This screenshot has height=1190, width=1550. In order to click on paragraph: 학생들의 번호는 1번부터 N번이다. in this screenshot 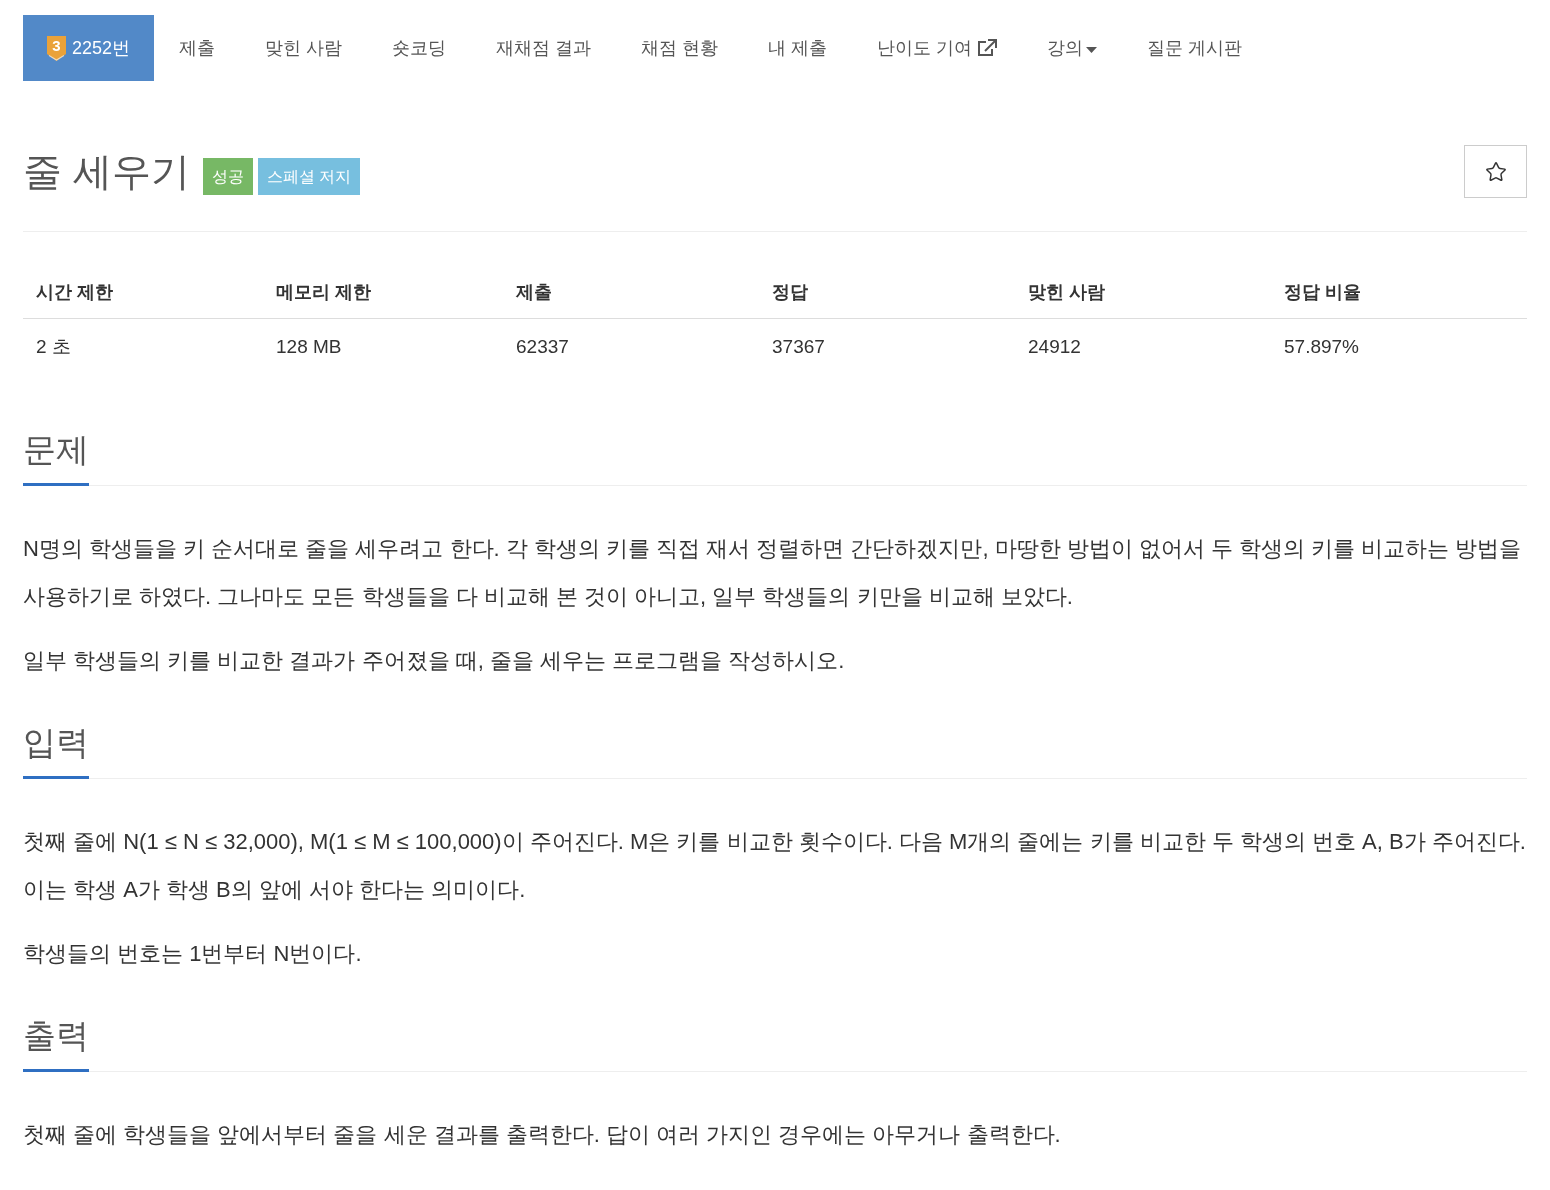, I will do `click(193, 954)`.